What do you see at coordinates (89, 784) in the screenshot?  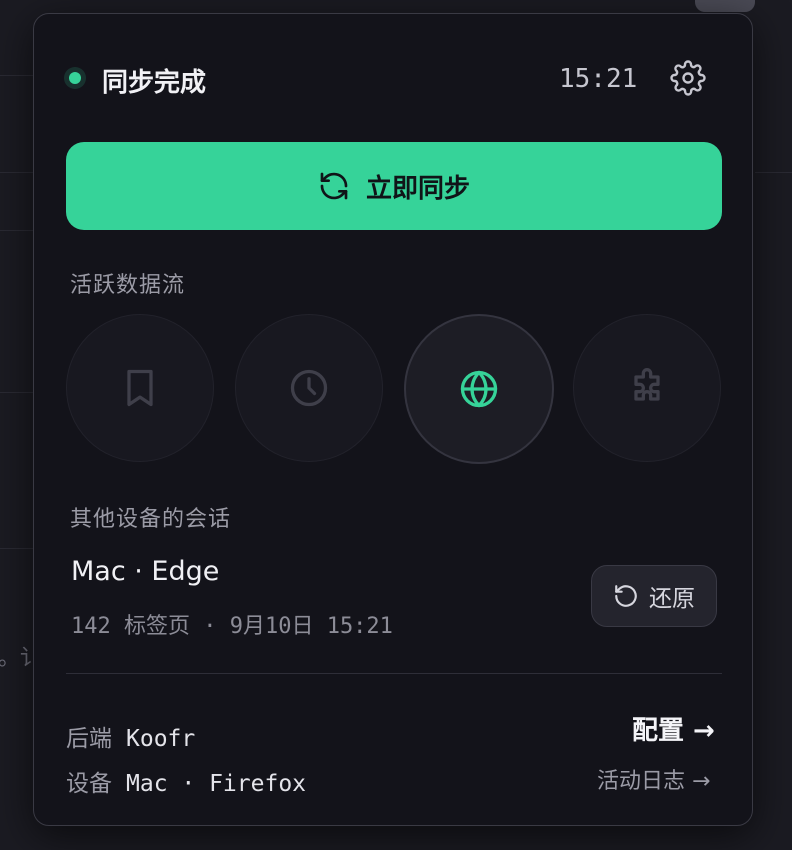 I see `device-key: 设备` at bounding box center [89, 784].